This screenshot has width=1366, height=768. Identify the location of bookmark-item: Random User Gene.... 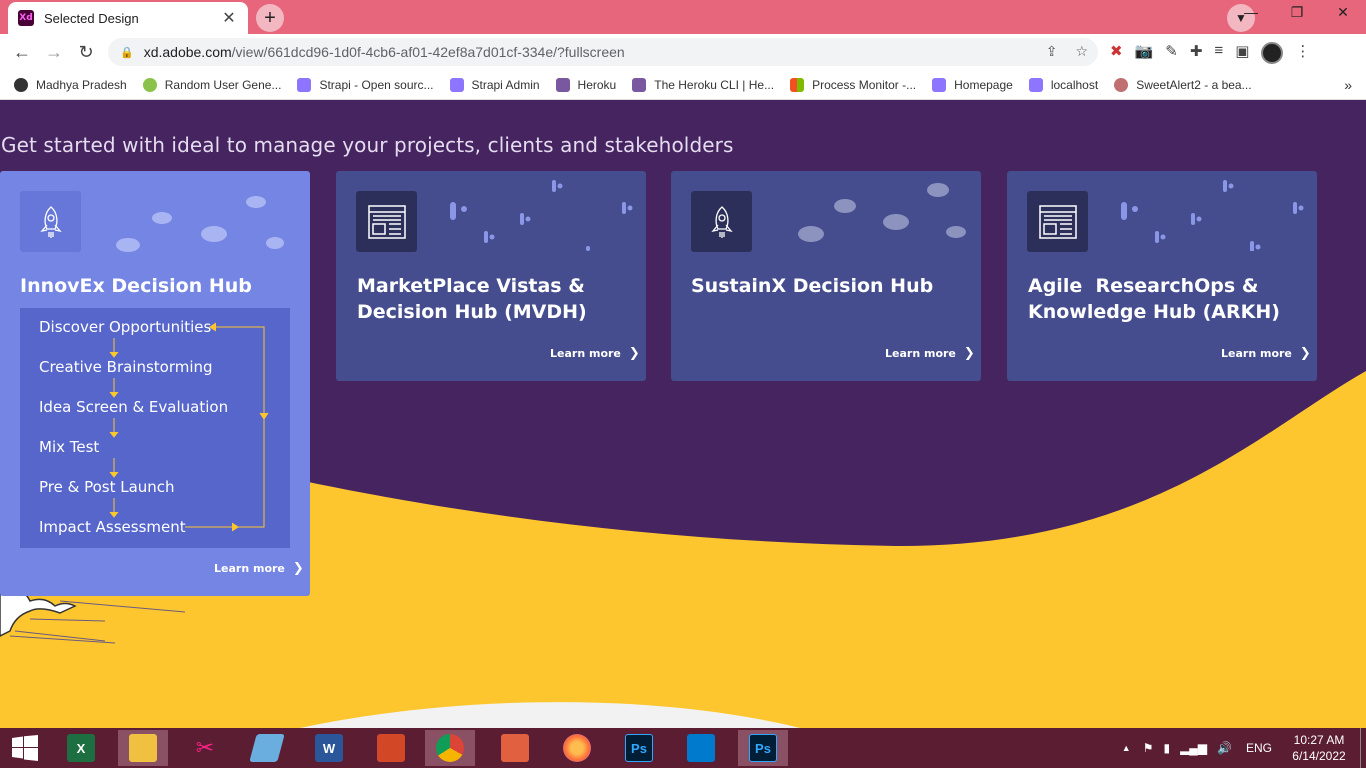
(211, 84).